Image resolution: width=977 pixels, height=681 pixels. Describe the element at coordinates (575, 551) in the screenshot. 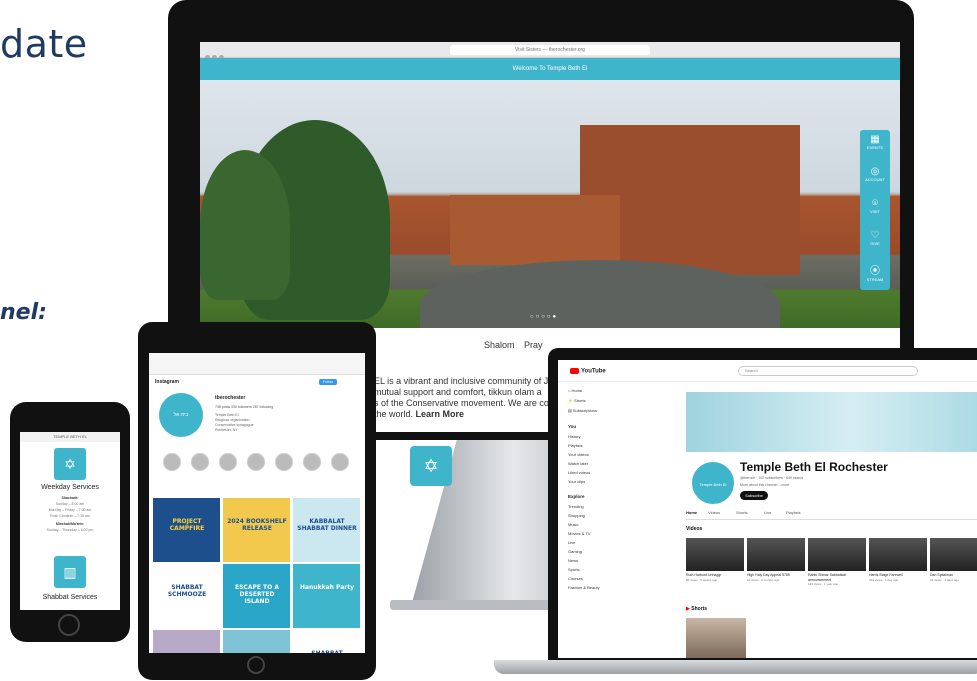

I see `sidebar-item-explore: Gaming` at that location.